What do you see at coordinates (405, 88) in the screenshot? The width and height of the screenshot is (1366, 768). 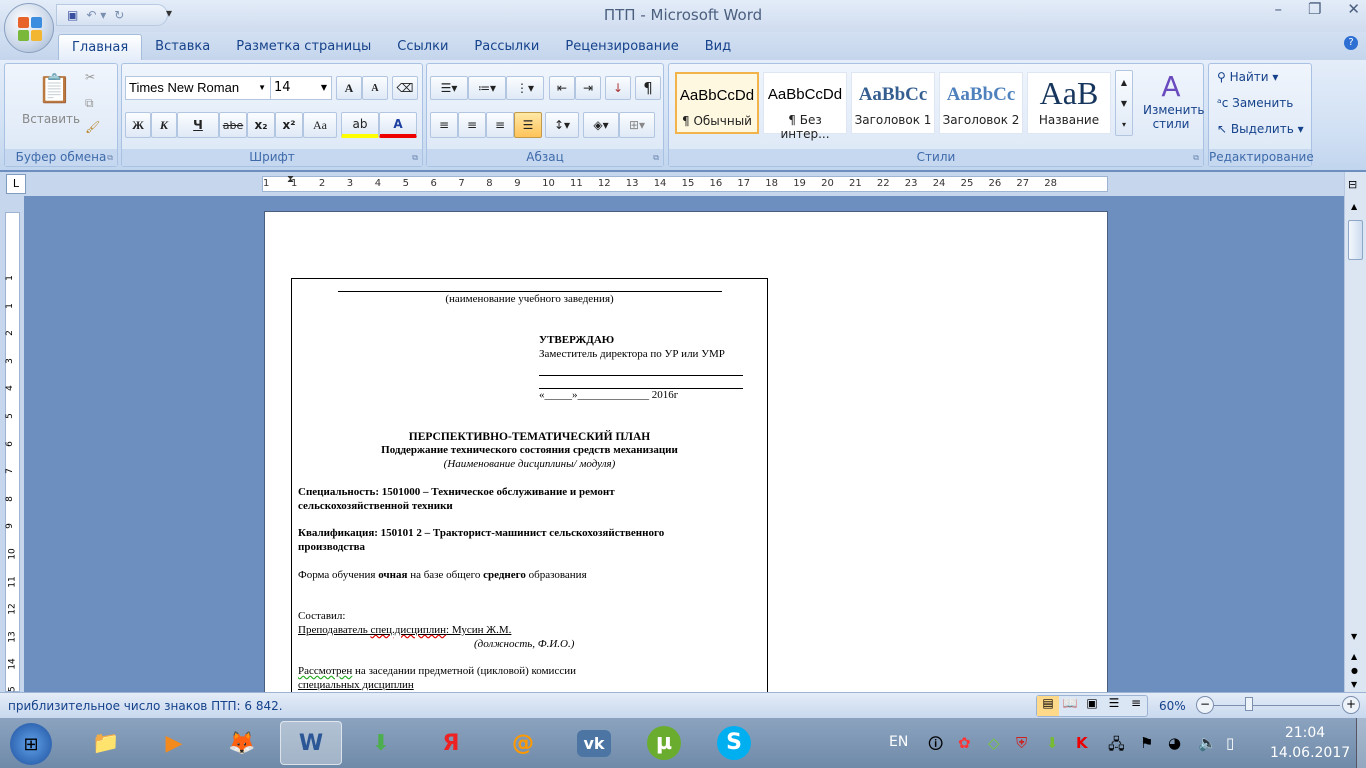 I see `clear-formatting-icon: ⌫` at bounding box center [405, 88].